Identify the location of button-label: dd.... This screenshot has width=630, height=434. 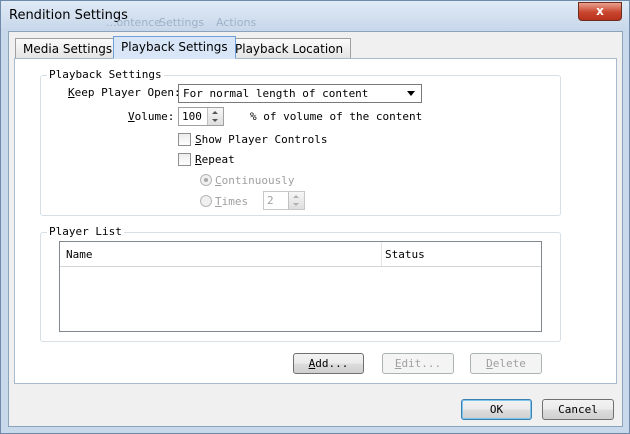
(332, 363).